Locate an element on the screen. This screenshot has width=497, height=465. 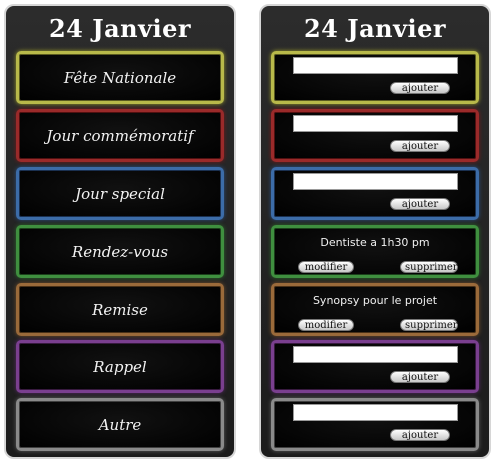
event-type-rappel: Rappel is located at coordinates (120, 366).